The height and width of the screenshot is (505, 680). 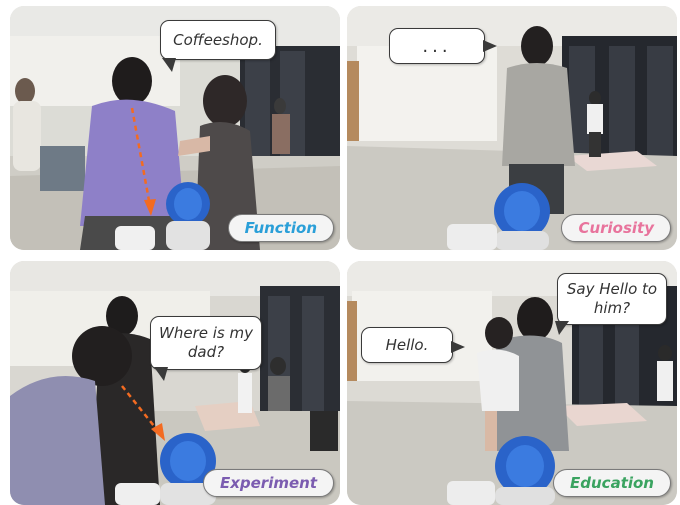 I want to click on speech-bubble: Coffeeshop., so click(x=218, y=40).